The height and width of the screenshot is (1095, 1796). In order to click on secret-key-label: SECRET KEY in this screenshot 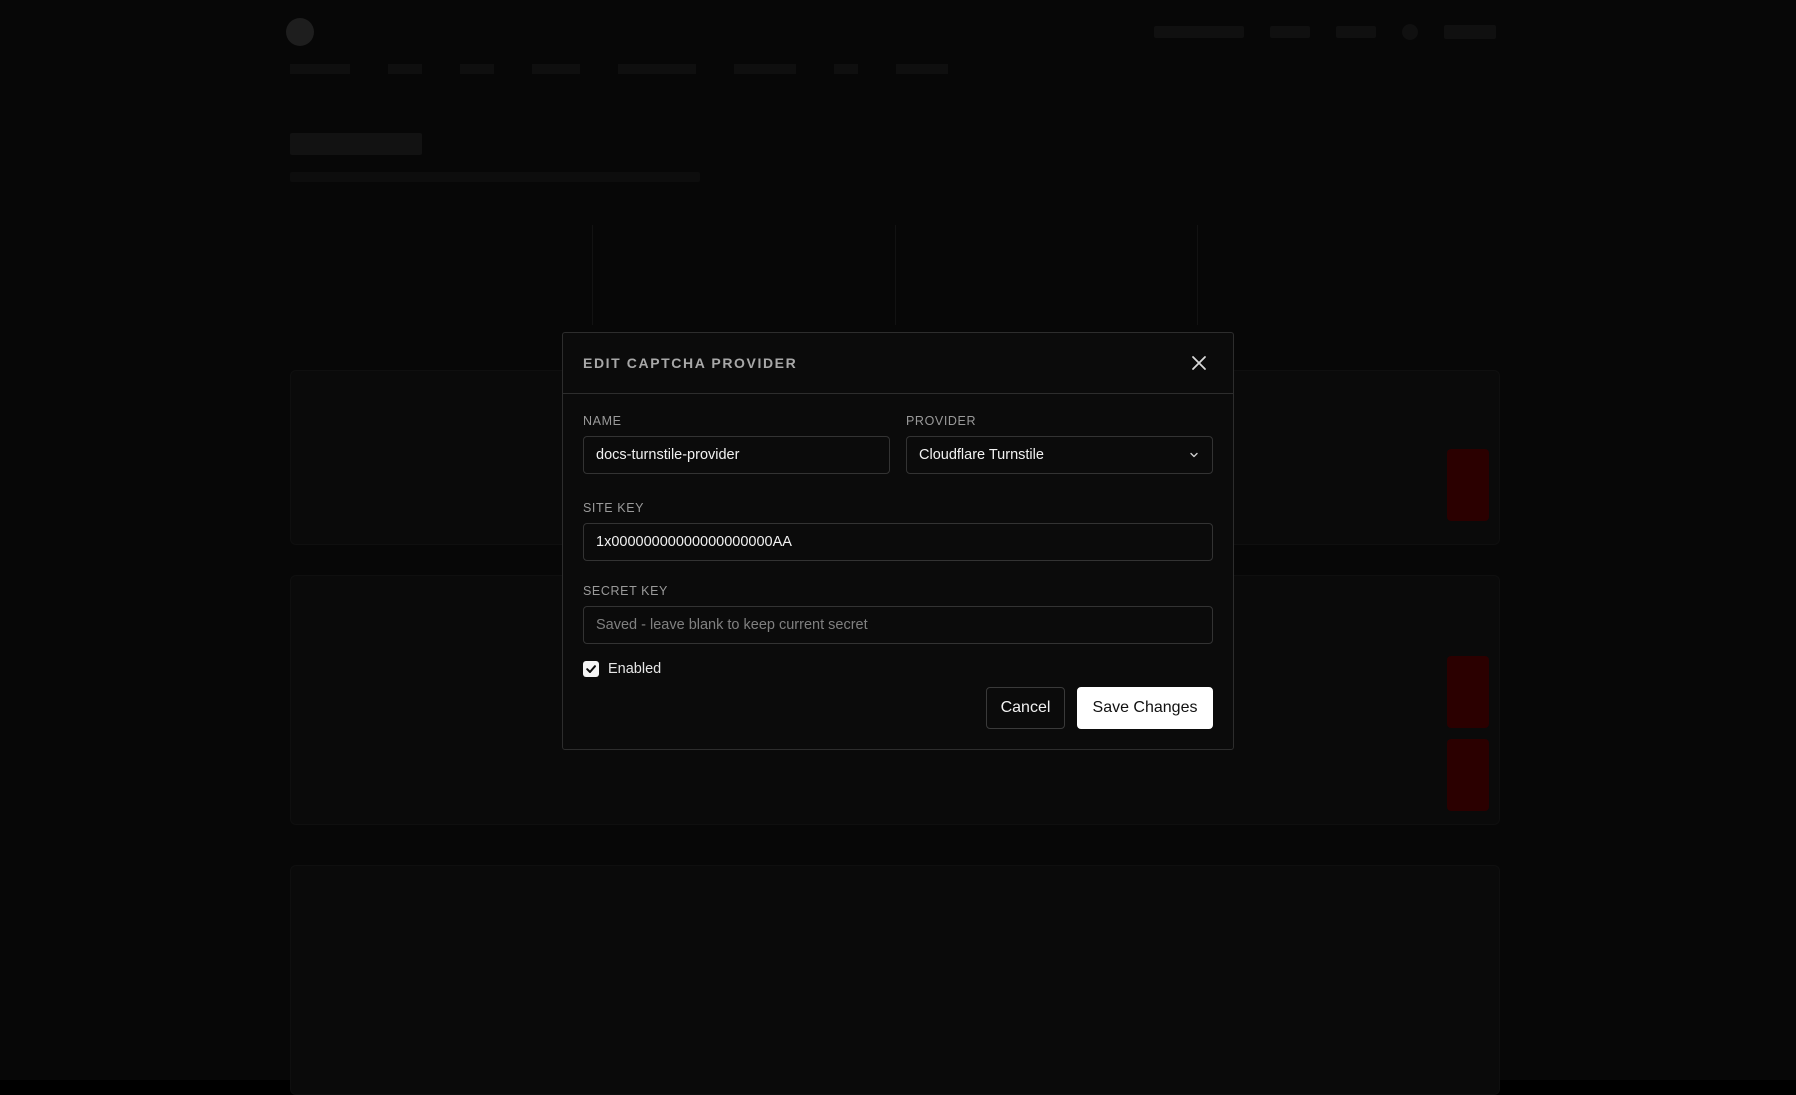, I will do `click(625, 591)`.